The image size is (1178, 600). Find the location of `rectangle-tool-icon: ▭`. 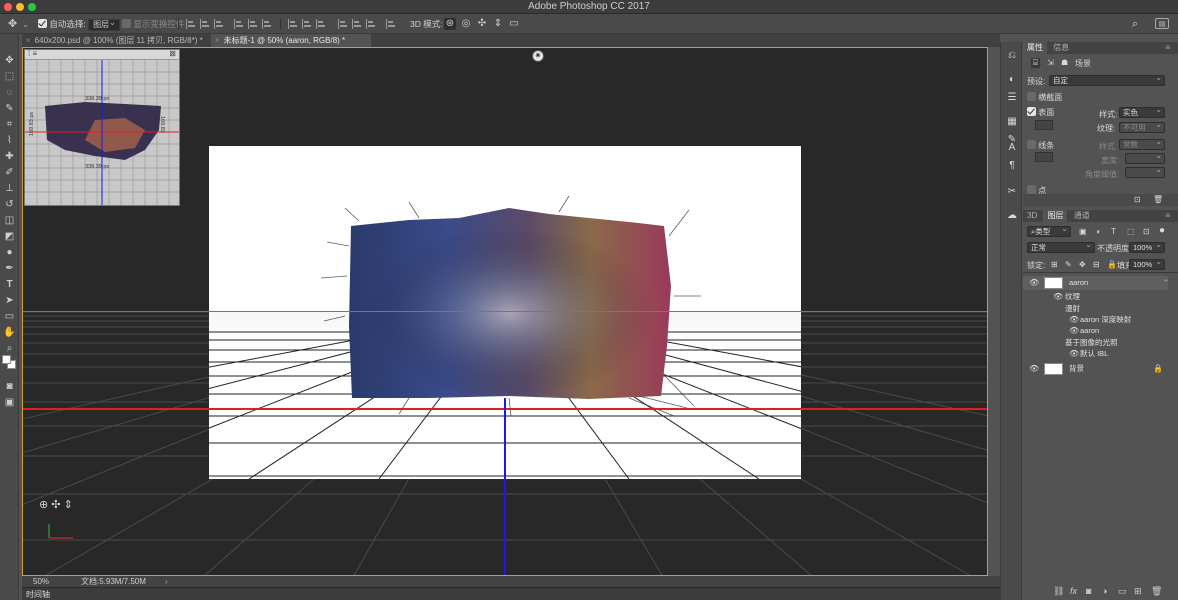

rectangle-tool-icon: ▭ is located at coordinates (9, 316).